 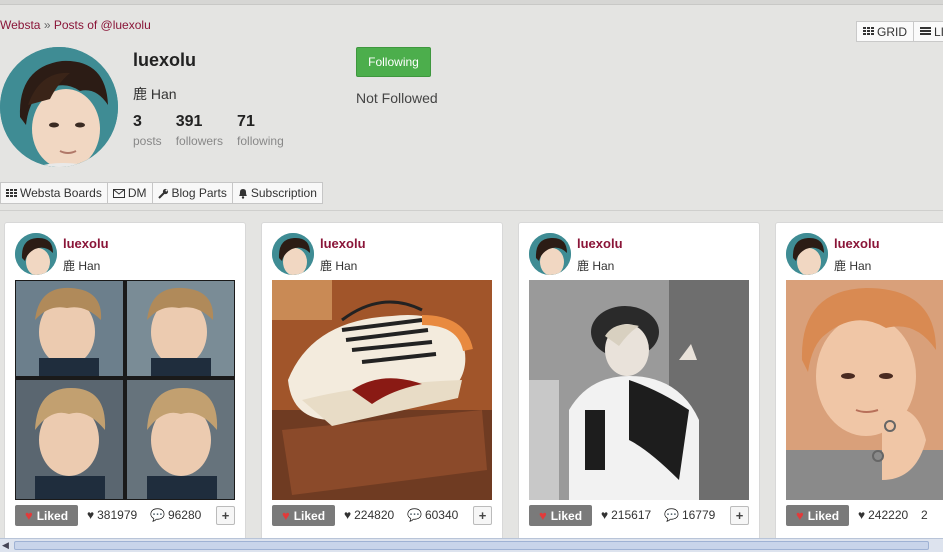 I want to click on grid-view-button: GRID, so click(x=885, y=31).